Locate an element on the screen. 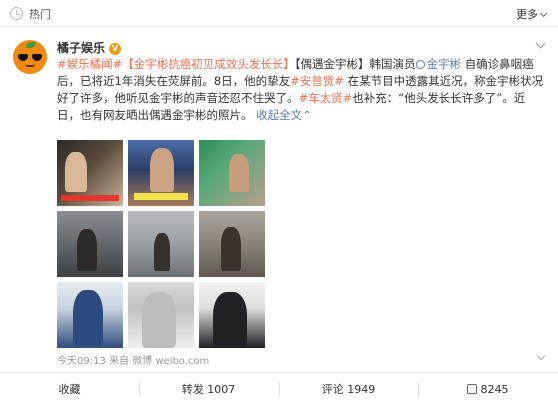 The width and height of the screenshot is (558, 405). author-name: 橘子娱乐 is located at coordinates (81, 48).